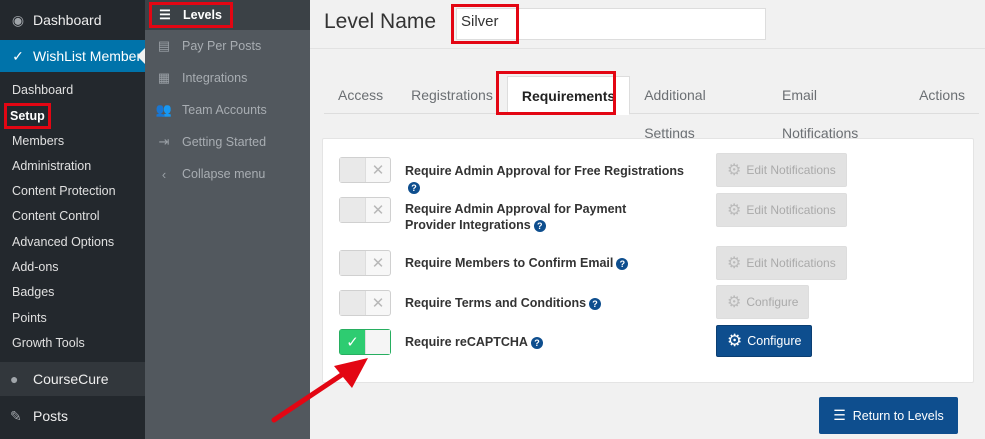 Image resolution: width=985 pixels, height=439 pixels. I want to click on pin-icon: ✎, so click(16, 415).